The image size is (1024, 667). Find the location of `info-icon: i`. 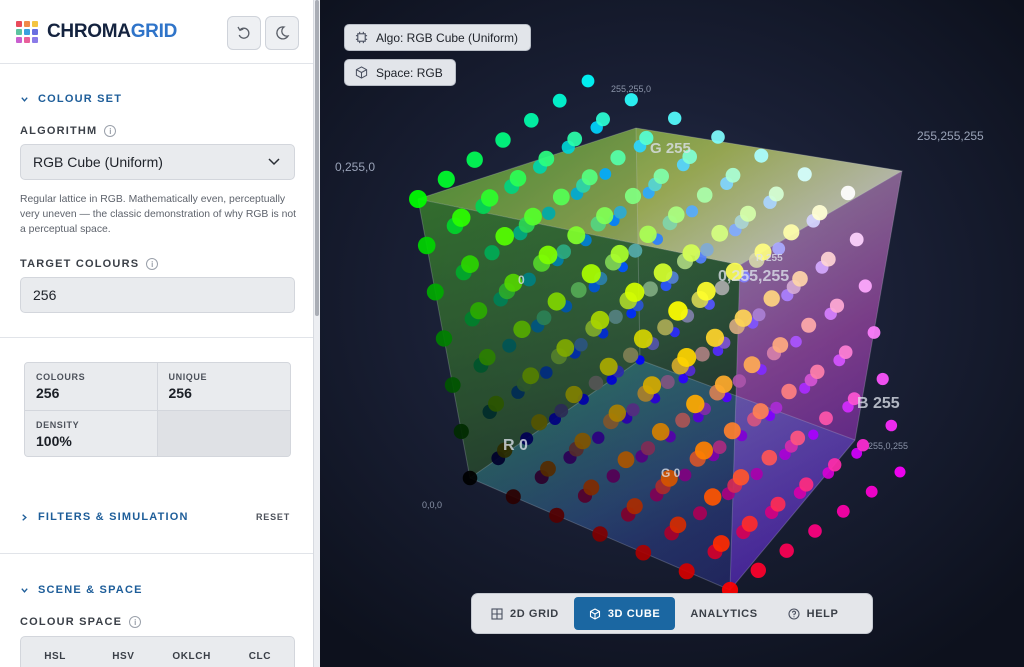

info-icon: i is located at coordinates (110, 131).